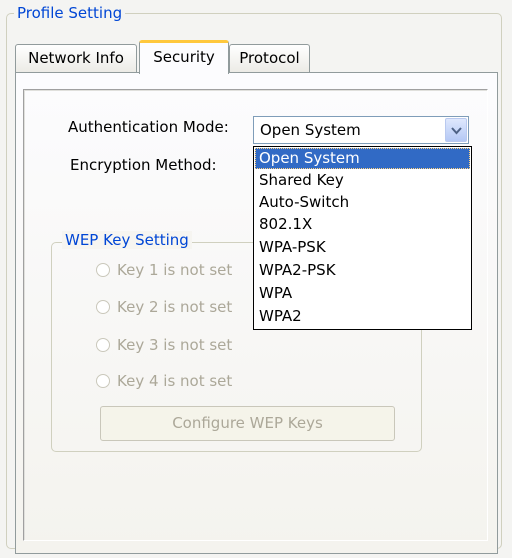 The width and height of the screenshot is (512, 558). What do you see at coordinates (362, 202) in the screenshot?
I see `dropdown-option-auto-switch: Auto-Switch` at bounding box center [362, 202].